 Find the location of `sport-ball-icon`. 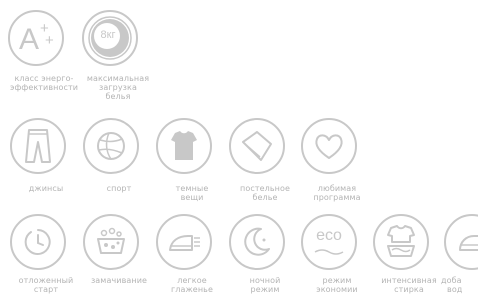

sport-ball-icon is located at coordinates (111, 146).